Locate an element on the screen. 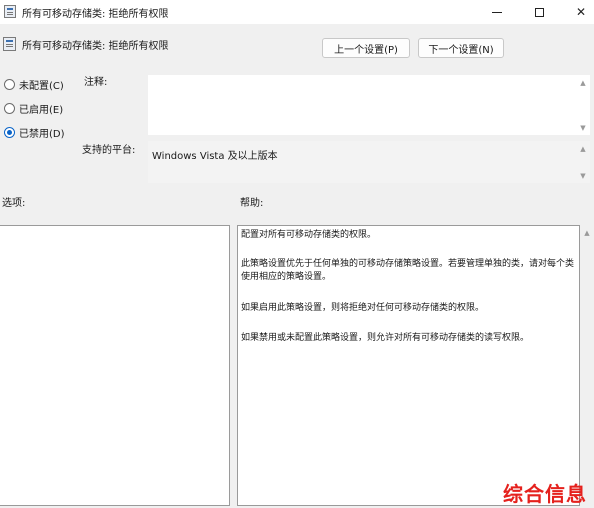 The width and height of the screenshot is (594, 508). platform-label: 支持的平台: is located at coordinates (109, 150).